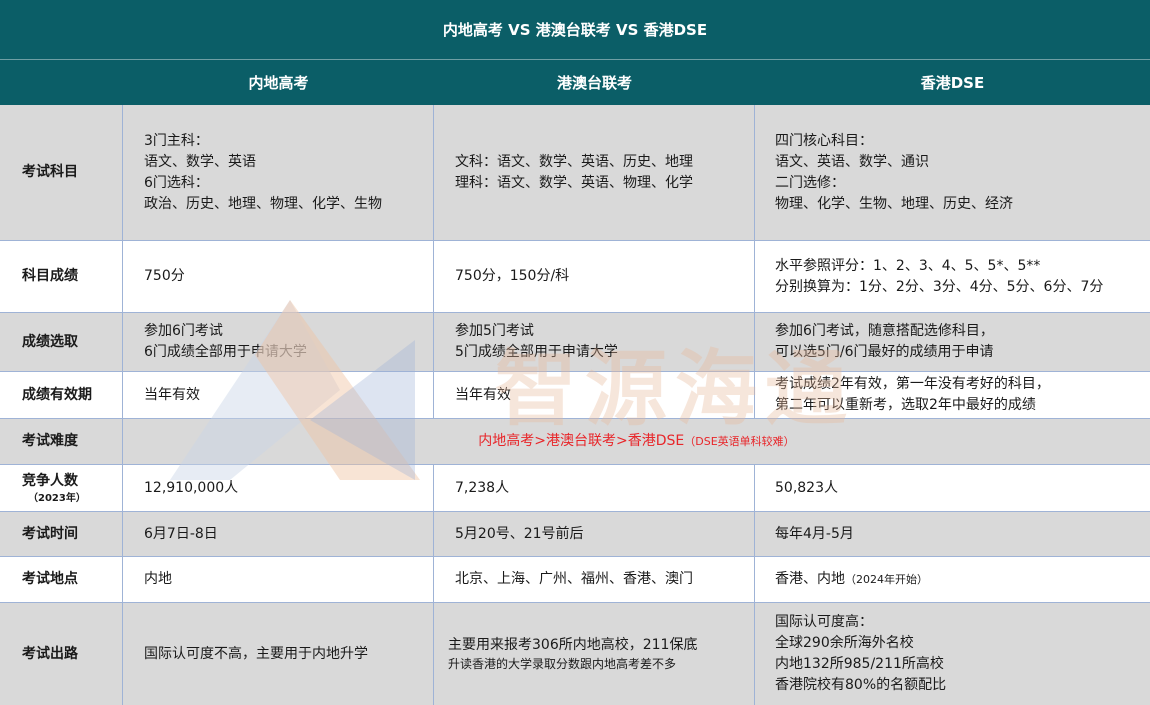 This screenshot has height=705, width=1150. Describe the element at coordinates (952, 579) in the screenshot. I see `cell-dse: 香港、内地 （2024年开始）` at that location.